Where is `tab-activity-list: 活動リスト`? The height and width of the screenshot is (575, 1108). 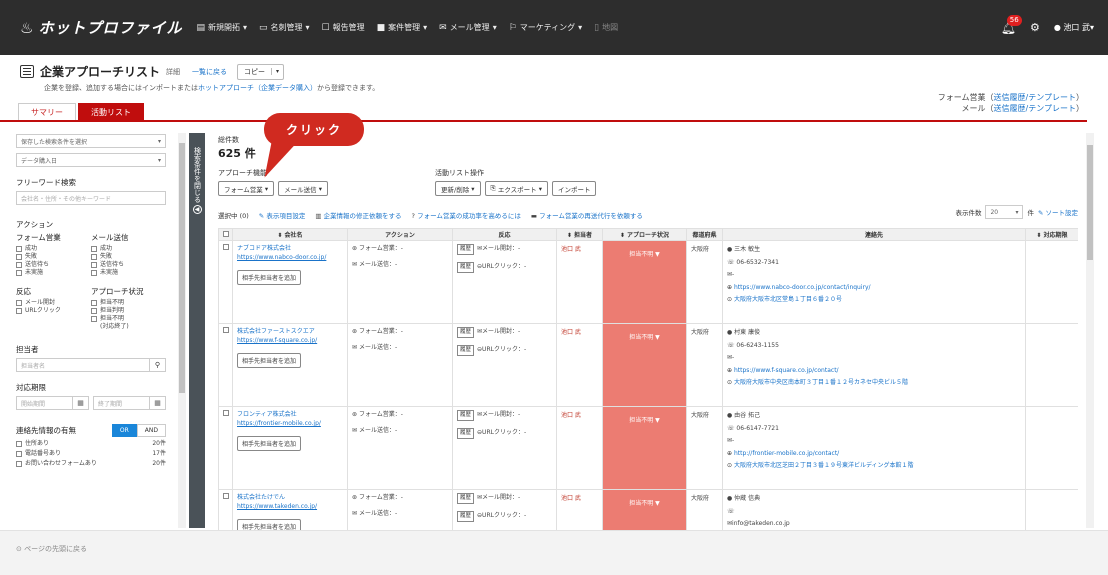 tab-activity-list: 活動リスト is located at coordinates (111, 112).